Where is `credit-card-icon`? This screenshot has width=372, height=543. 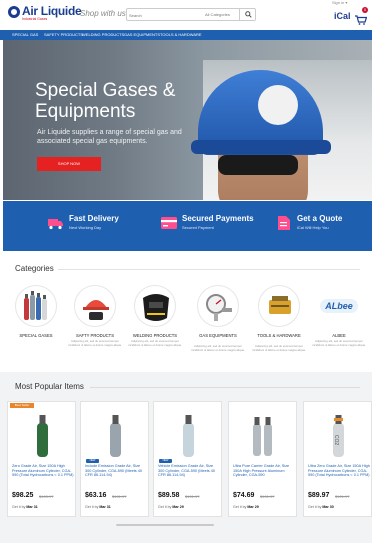
credit-card-icon is located at coordinates (169, 223).